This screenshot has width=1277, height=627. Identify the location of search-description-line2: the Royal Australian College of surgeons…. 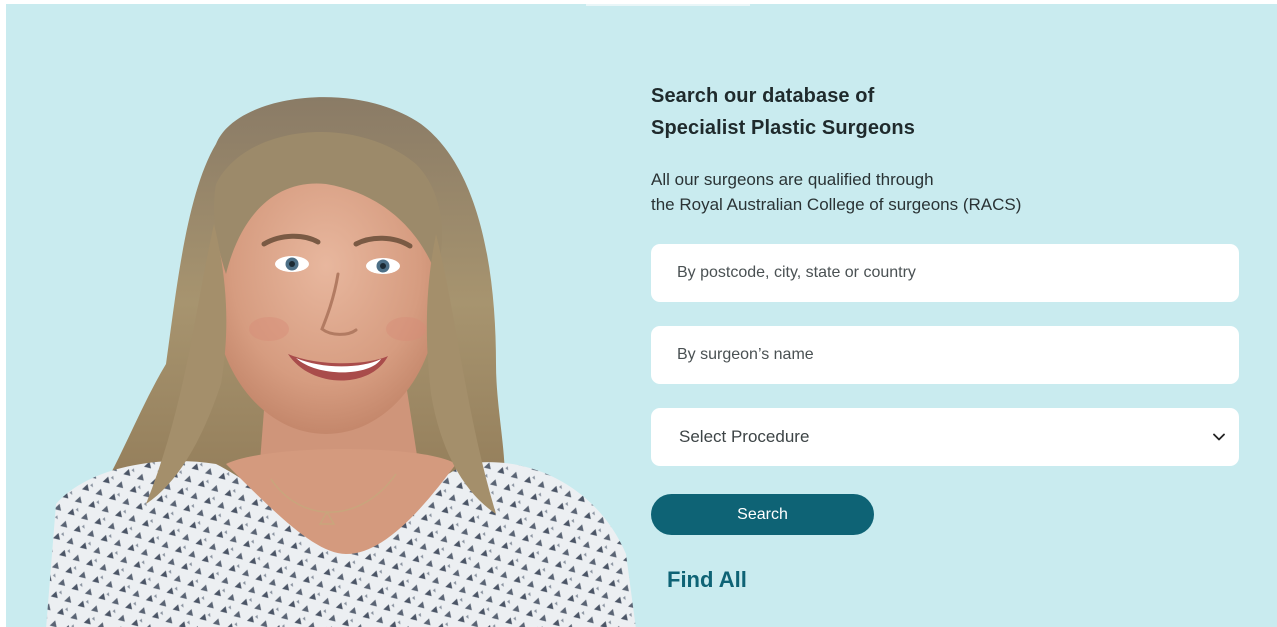
(836, 204).